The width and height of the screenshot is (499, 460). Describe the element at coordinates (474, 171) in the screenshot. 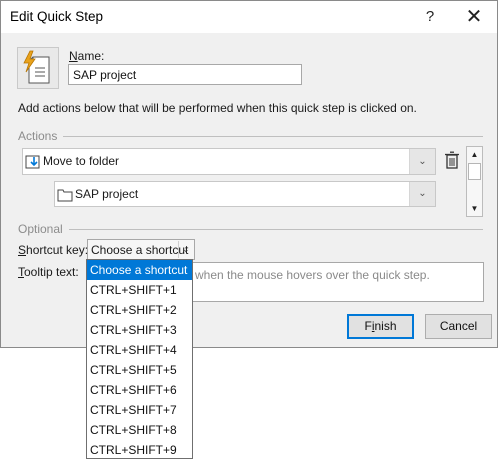

I see `scroll-thumb` at that location.